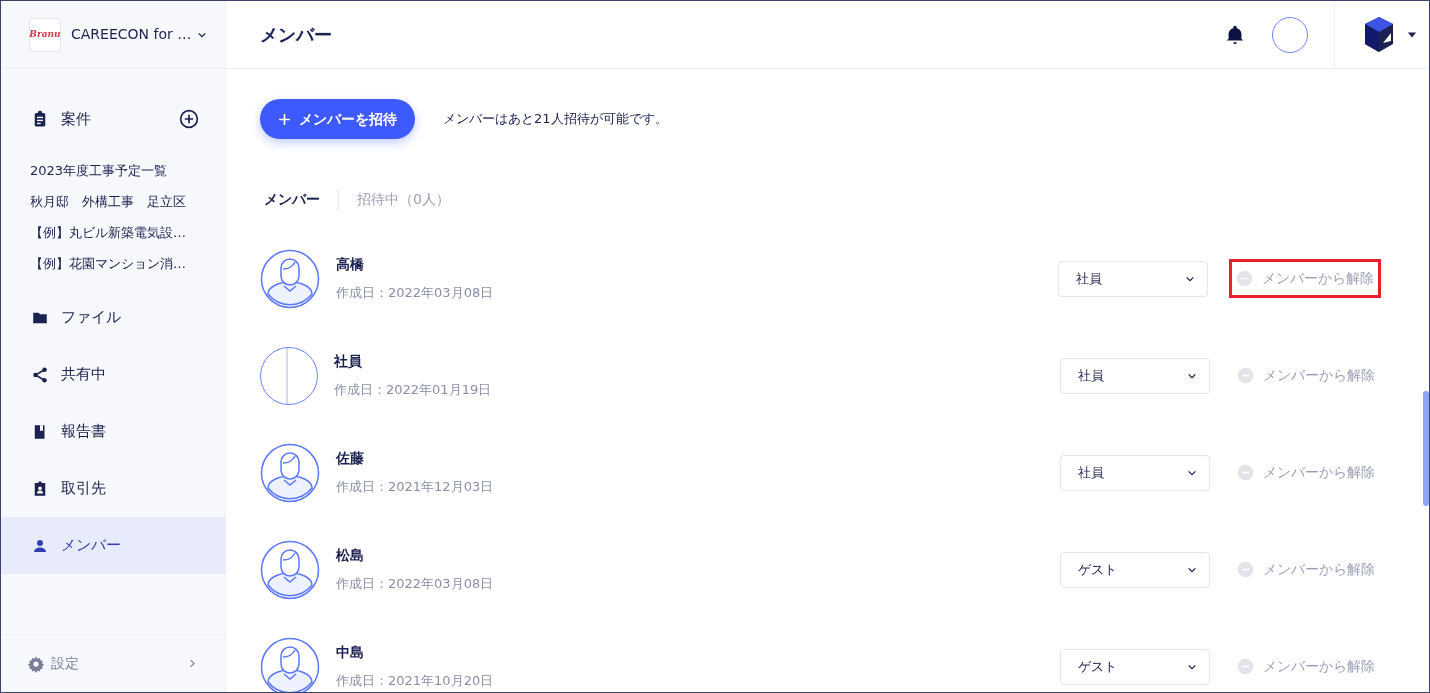 The height and width of the screenshot is (693, 1430). What do you see at coordinates (284, 119) in the screenshot?
I see `plus-icon` at bounding box center [284, 119].